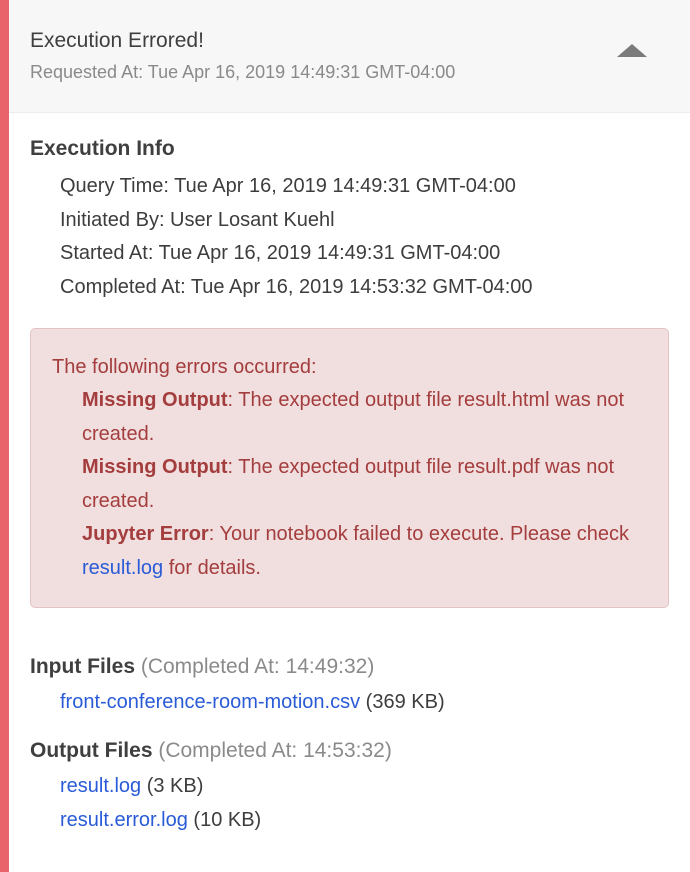 The image size is (690, 872). I want to click on execution-status-title: Execution Errored!, so click(117, 40).